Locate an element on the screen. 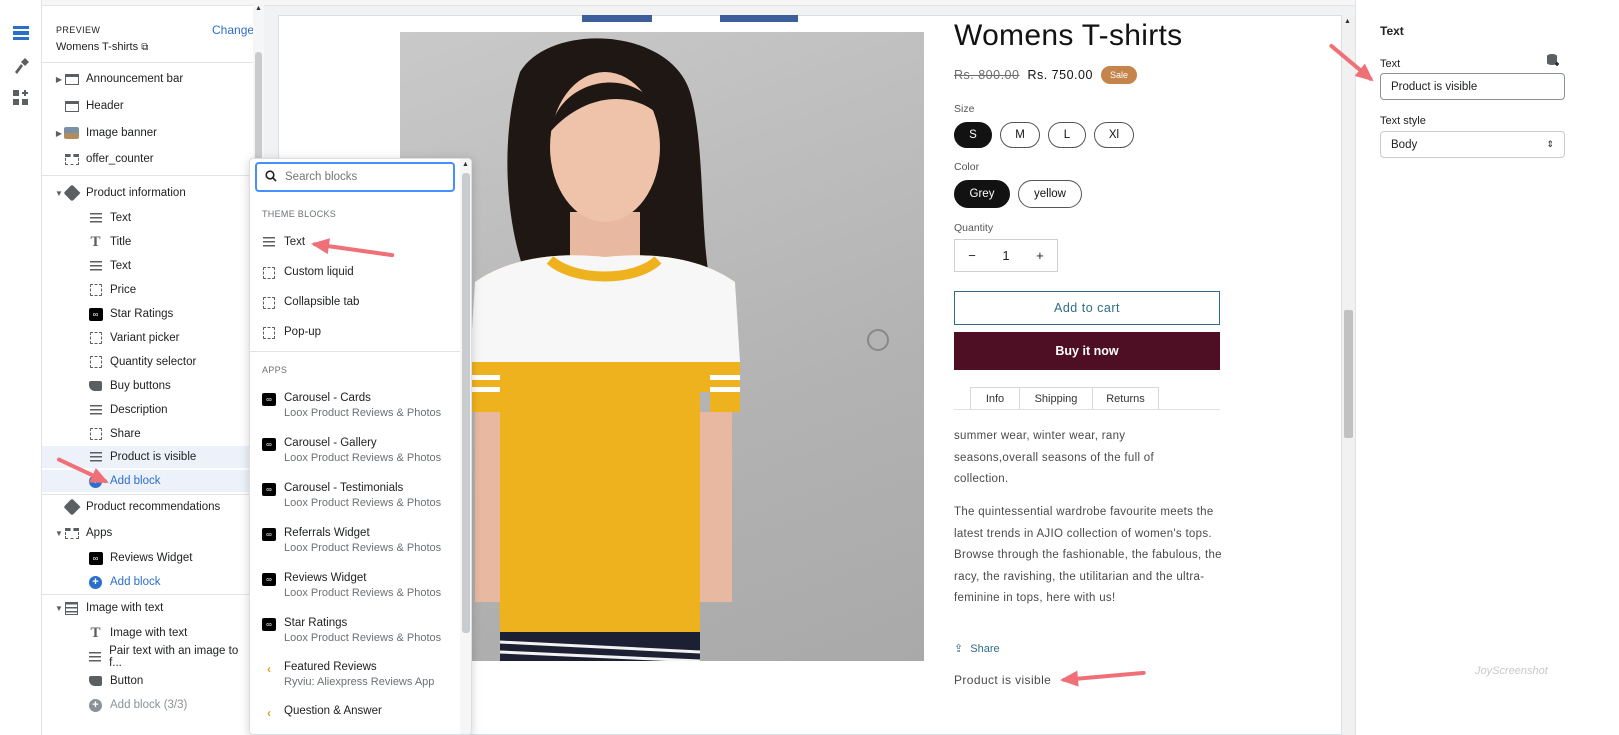 This screenshot has width=1619, height=735. change-preview-link: Change is located at coordinates (233, 30).